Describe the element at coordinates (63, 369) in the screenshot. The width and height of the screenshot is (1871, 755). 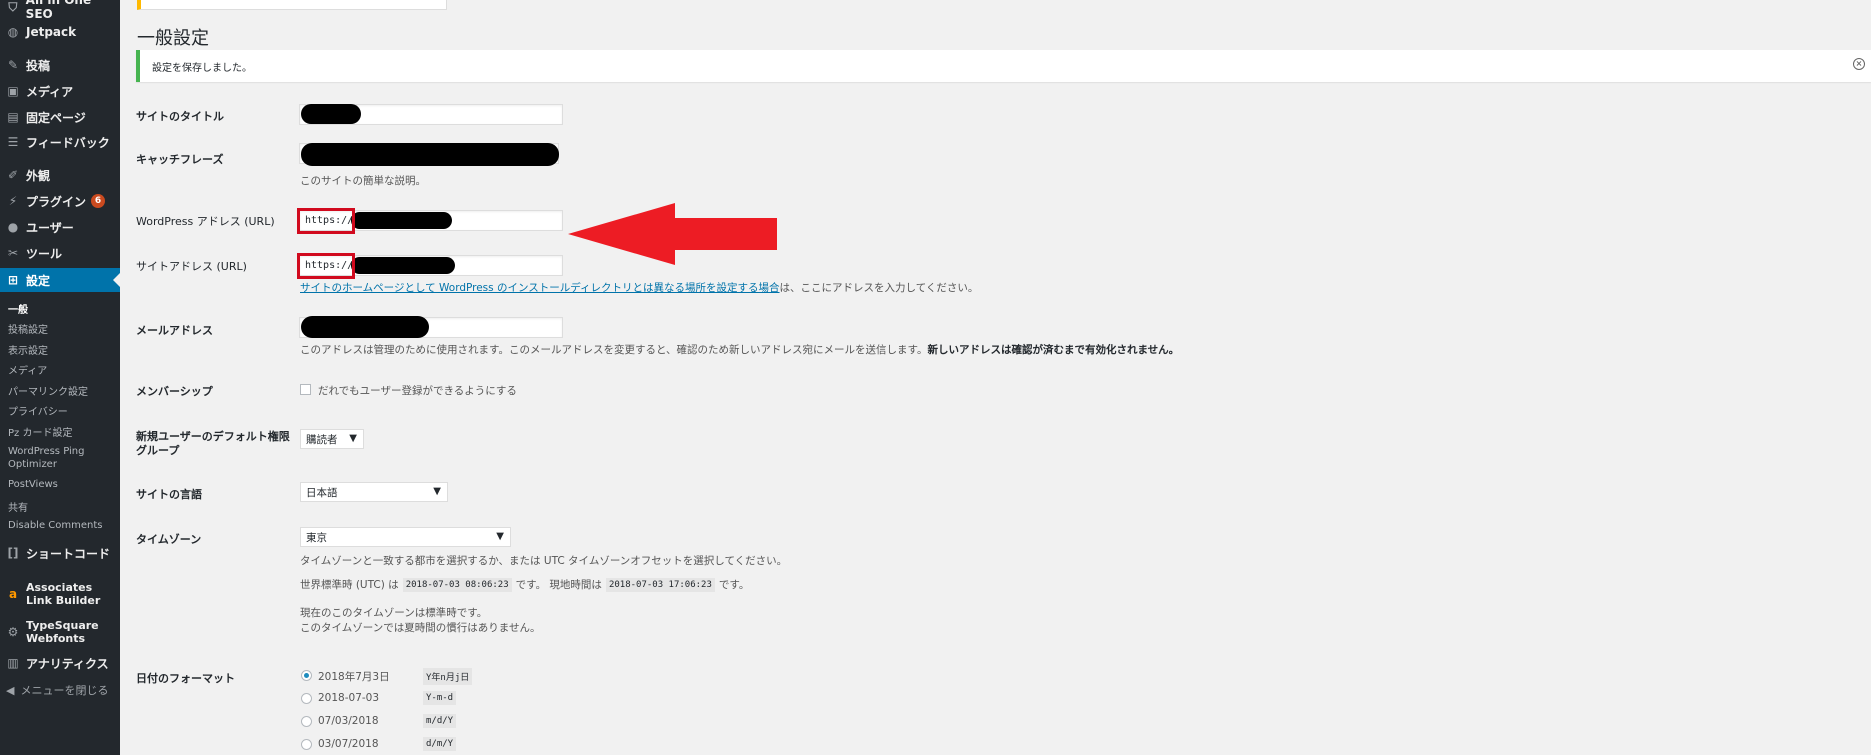
I see `submenu-media: メディア` at that location.